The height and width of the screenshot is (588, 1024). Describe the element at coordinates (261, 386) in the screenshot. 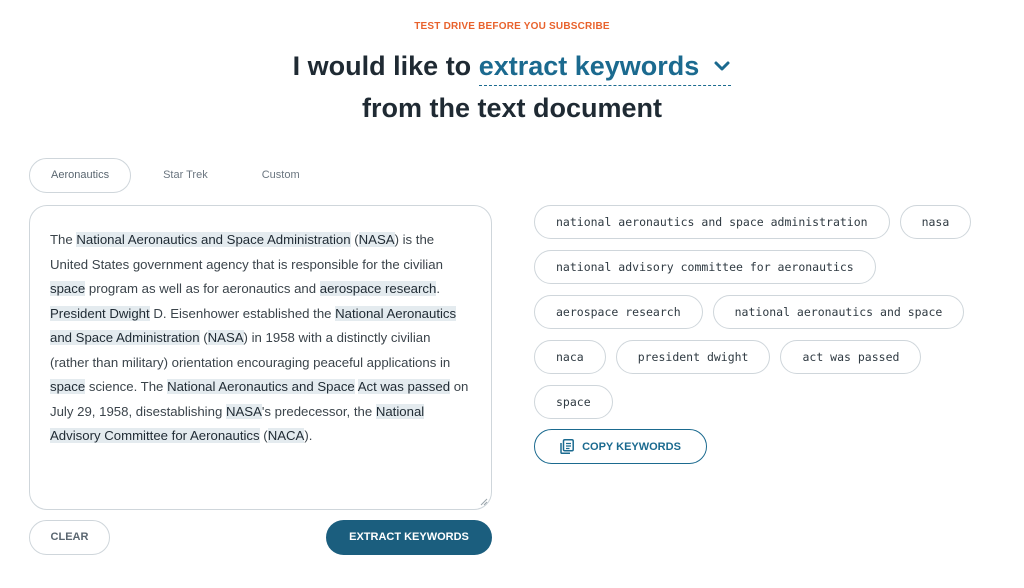

I see `highlighted-keyword: National Aeronautics and Space` at that location.